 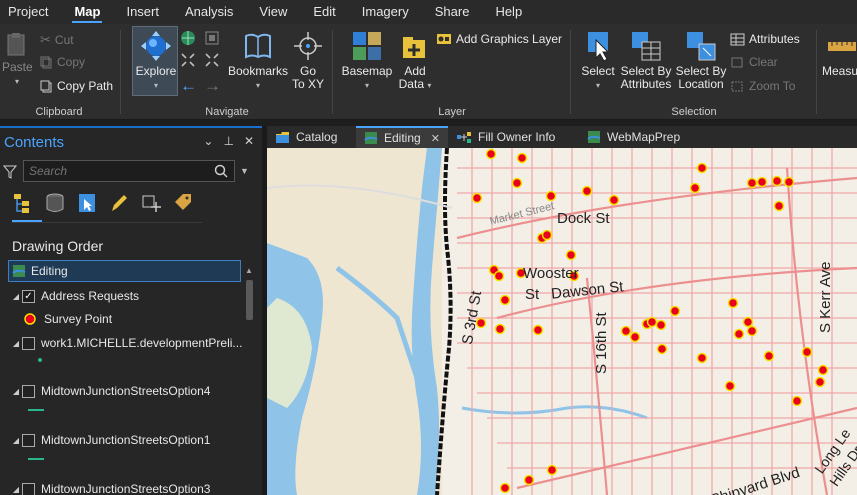 I want to click on search-box, so click(x=129, y=171).